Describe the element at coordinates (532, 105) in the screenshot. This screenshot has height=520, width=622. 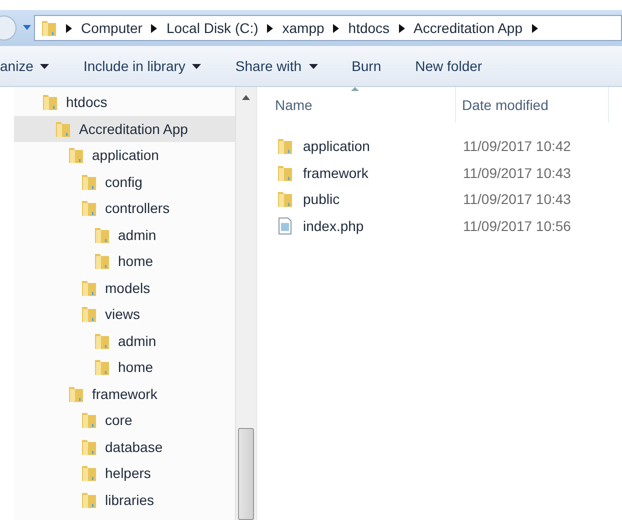
I see `column-header: Date modified` at that location.